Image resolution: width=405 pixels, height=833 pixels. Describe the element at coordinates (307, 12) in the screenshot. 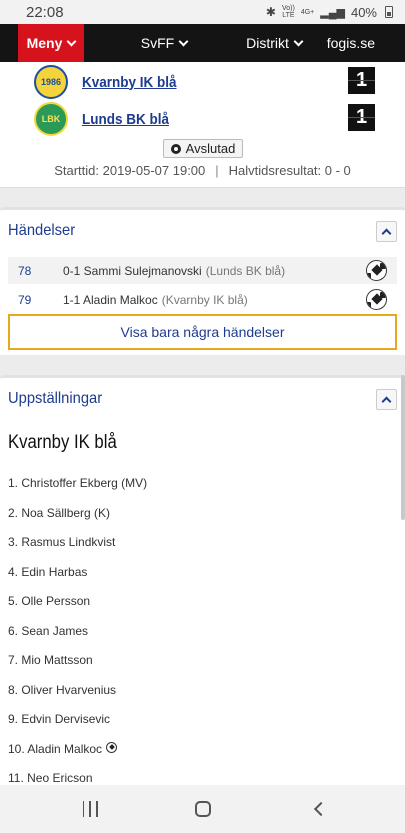

I see `network-indicator: 4G+` at that location.